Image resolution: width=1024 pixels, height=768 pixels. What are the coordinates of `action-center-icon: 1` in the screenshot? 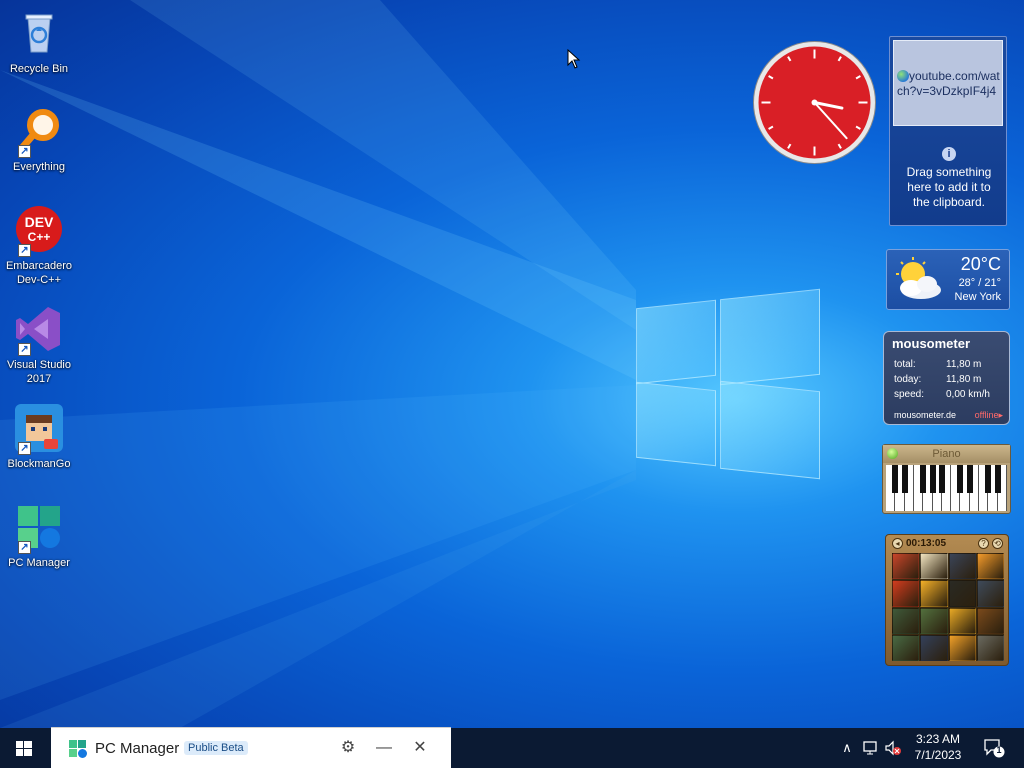 It's located at (994, 748).